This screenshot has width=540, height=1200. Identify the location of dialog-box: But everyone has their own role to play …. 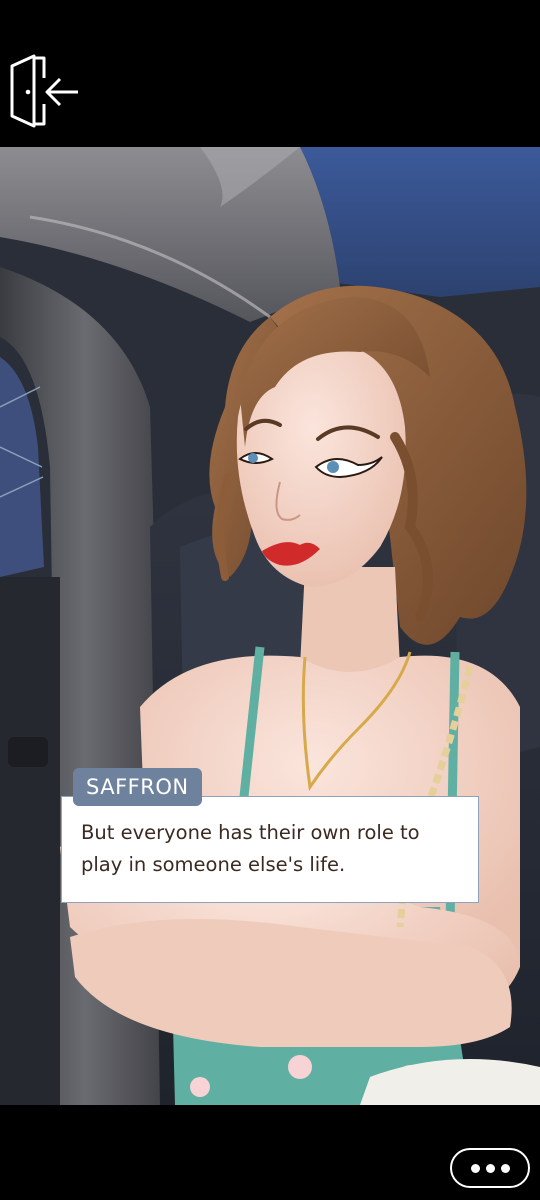
(270, 849).